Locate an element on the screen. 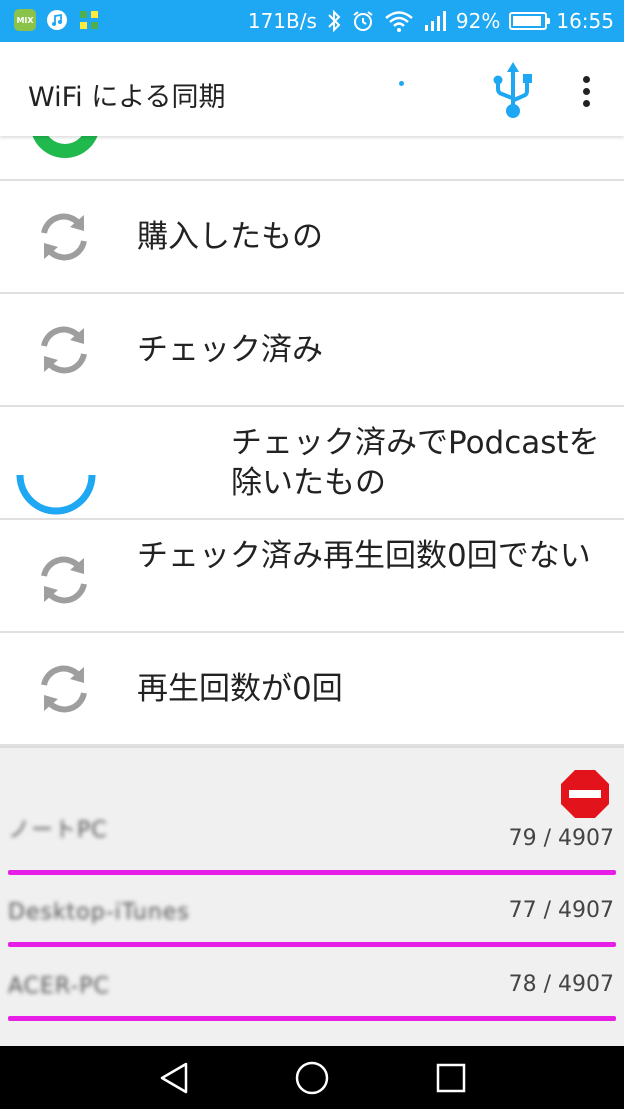 This screenshot has height=1109, width=624. device-name: ノートPC is located at coordinates (58, 830).